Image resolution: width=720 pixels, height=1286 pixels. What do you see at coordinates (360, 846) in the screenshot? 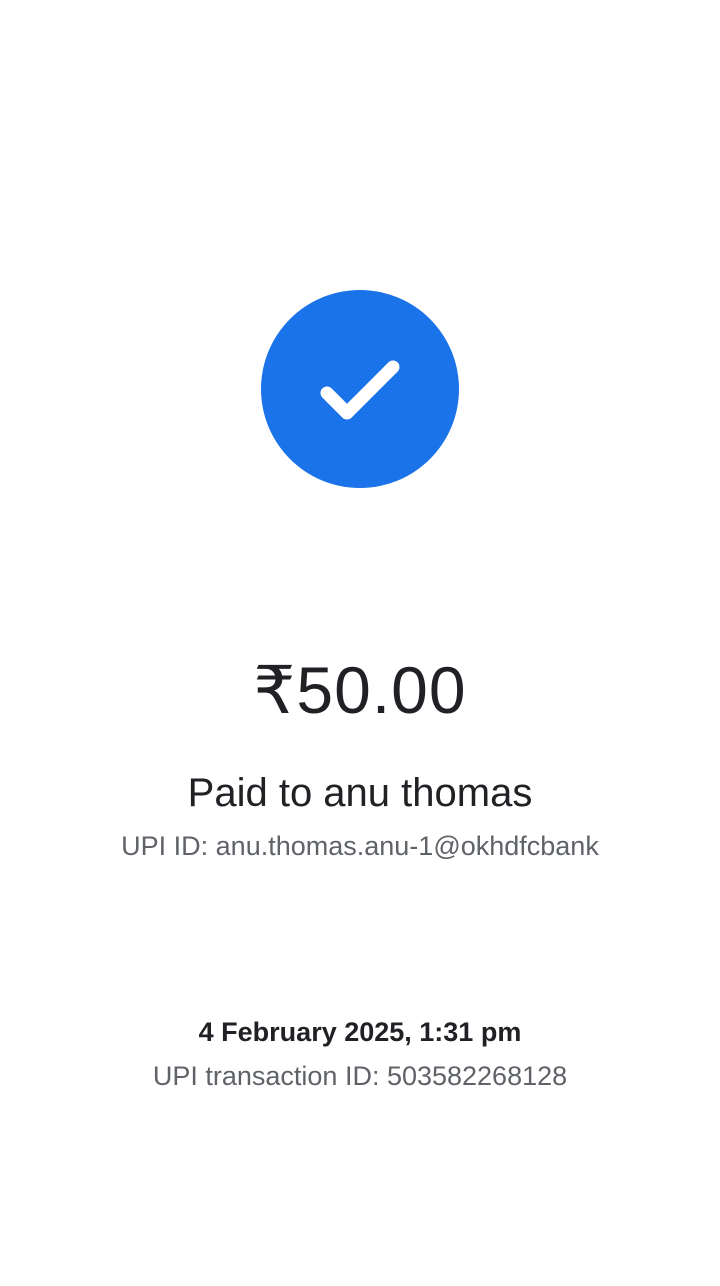
I see `payee-upi-id: UPI ID: anu.thomas.anu-1@okhdfcbank` at bounding box center [360, 846].